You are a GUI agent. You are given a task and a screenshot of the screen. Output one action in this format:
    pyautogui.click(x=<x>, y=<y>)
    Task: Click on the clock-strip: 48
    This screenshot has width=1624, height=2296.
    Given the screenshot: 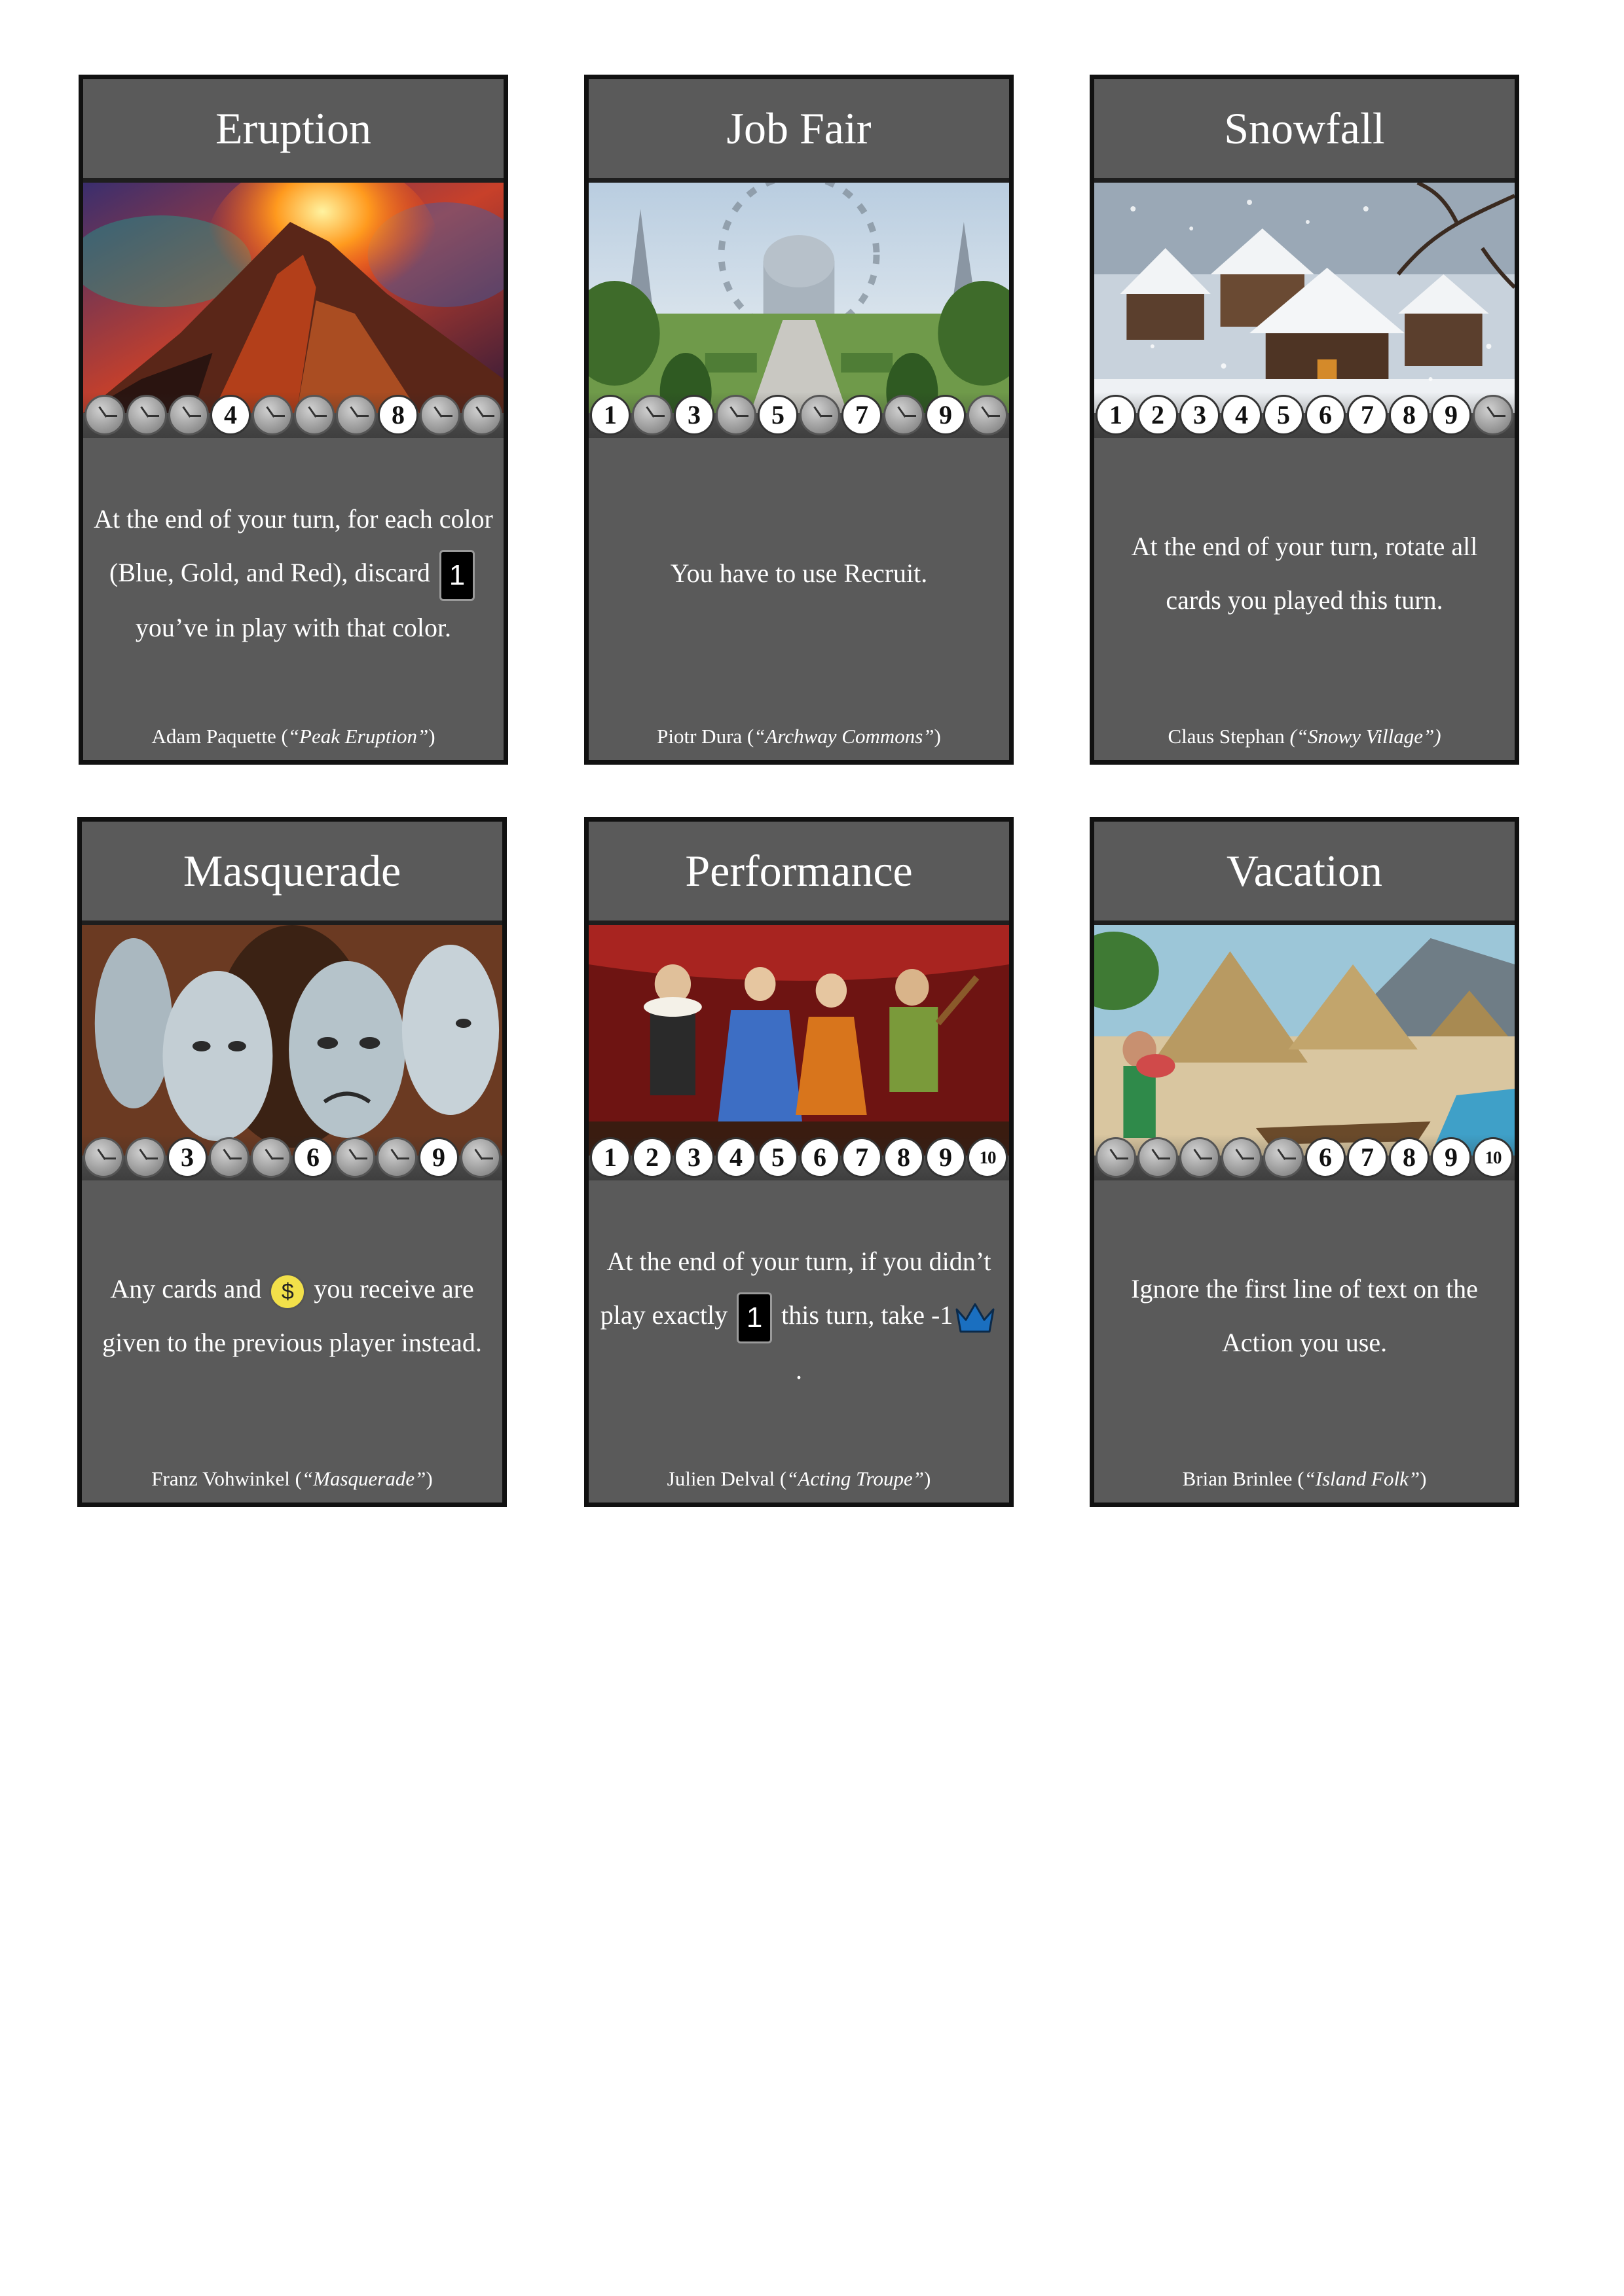 What is the action you would take?
    pyautogui.click(x=293, y=415)
    